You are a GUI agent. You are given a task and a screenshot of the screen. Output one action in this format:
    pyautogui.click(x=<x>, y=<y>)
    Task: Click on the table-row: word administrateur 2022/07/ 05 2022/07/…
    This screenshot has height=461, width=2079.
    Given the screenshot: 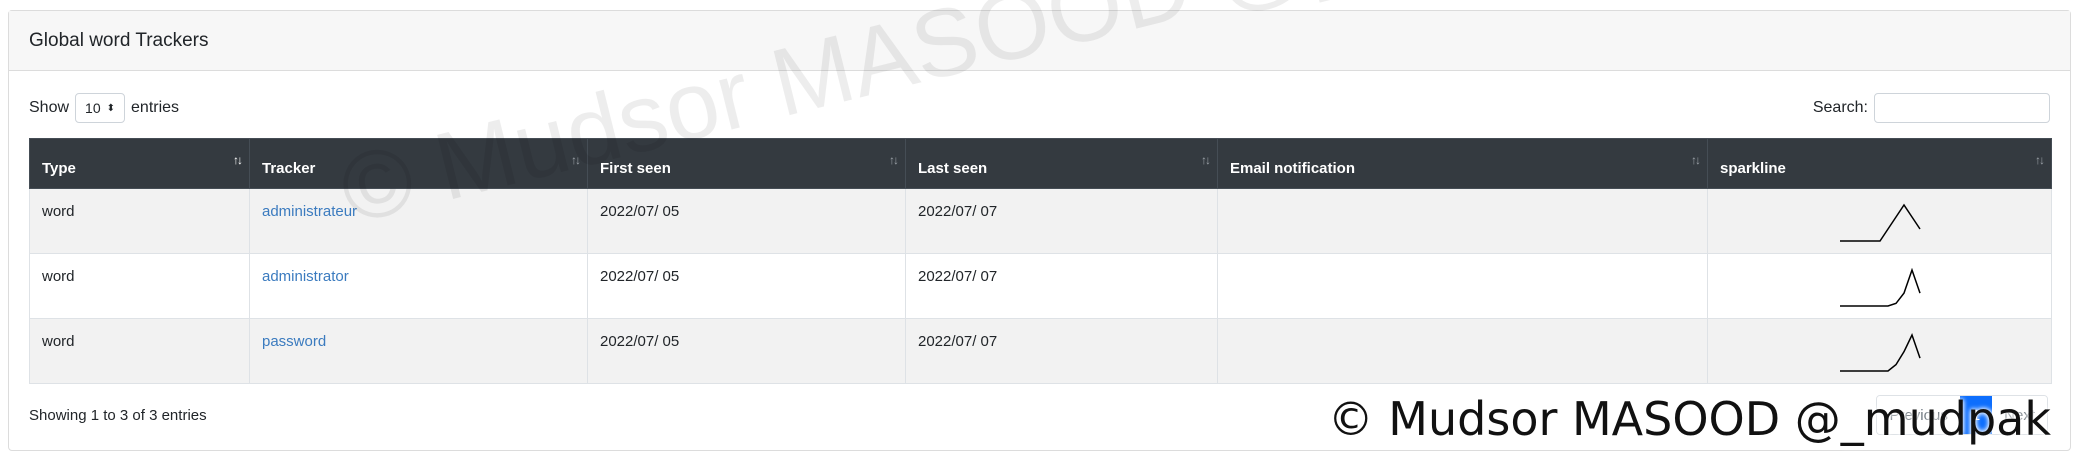 What is the action you would take?
    pyautogui.click(x=1040, y=221)
    